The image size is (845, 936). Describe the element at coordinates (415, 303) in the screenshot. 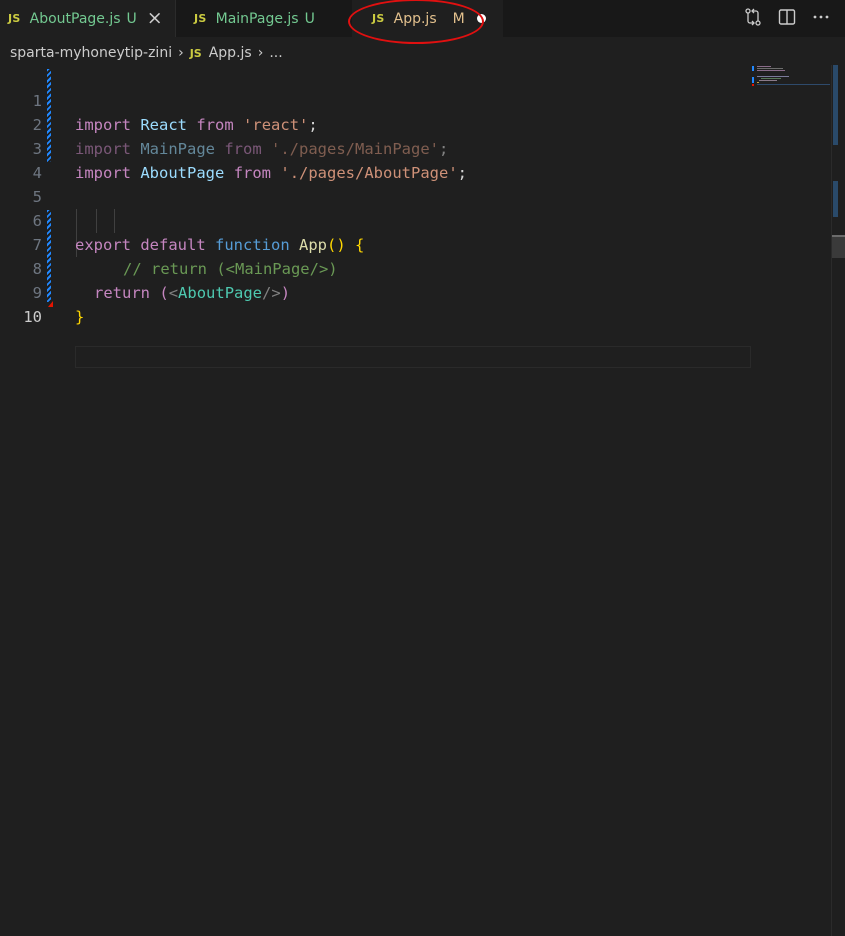

I see `code-line: 10` at that location.